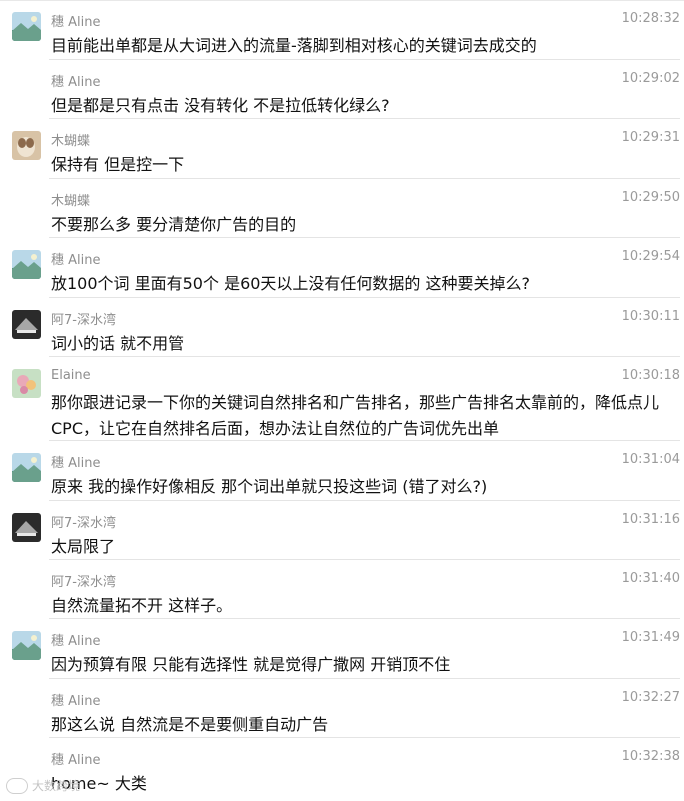 This screenshot has height=801, width=684. Describe the element at coordinates (220, 105) in the screenshot. I see `message-text: 但是都是只有点击 没有转化 不是拉低转化绿么?` at that location.